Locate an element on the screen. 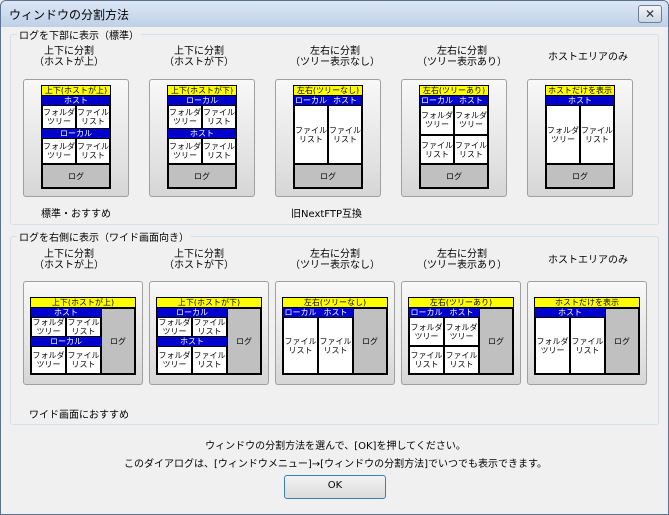  option-label: 上下に分割 （ホストが上） is located at coordinates (69, 260).